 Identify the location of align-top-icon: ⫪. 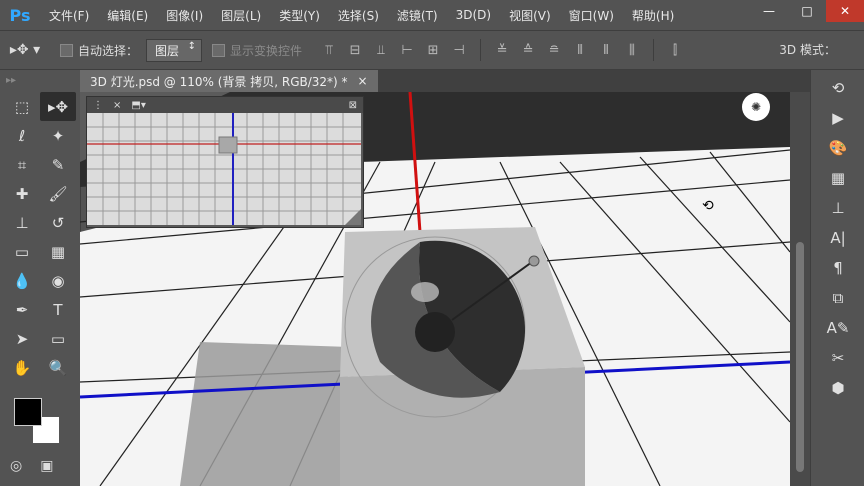
(329, 50).